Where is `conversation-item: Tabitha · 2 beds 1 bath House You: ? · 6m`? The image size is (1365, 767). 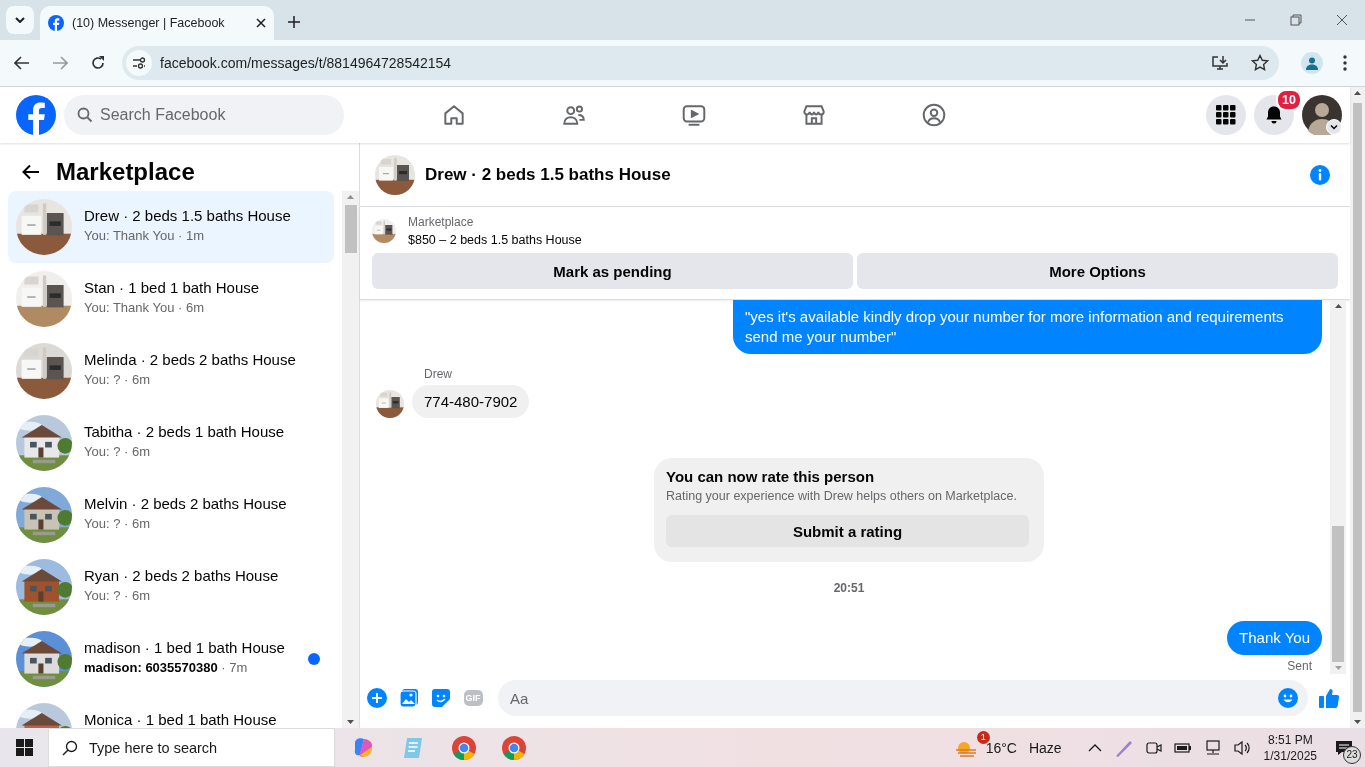
conversation-item: Tabitha · 2 beds 1 bath House You: ? · 6m is located at coordinates (171, 443).